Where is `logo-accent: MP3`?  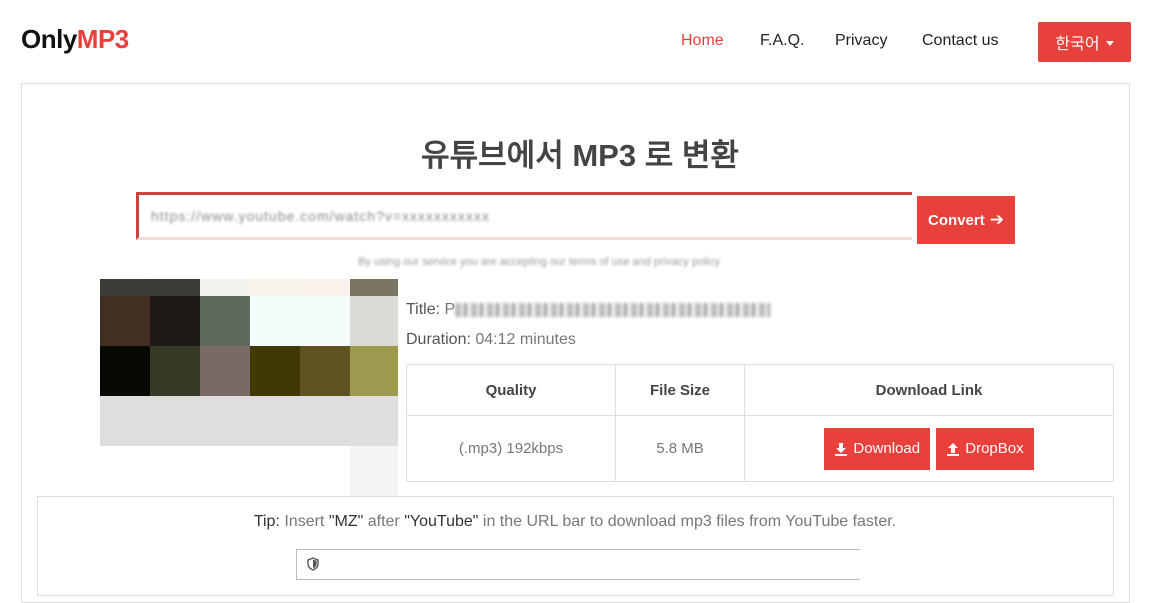 logo-accent: MP3 is located at coordinates (102, 39).